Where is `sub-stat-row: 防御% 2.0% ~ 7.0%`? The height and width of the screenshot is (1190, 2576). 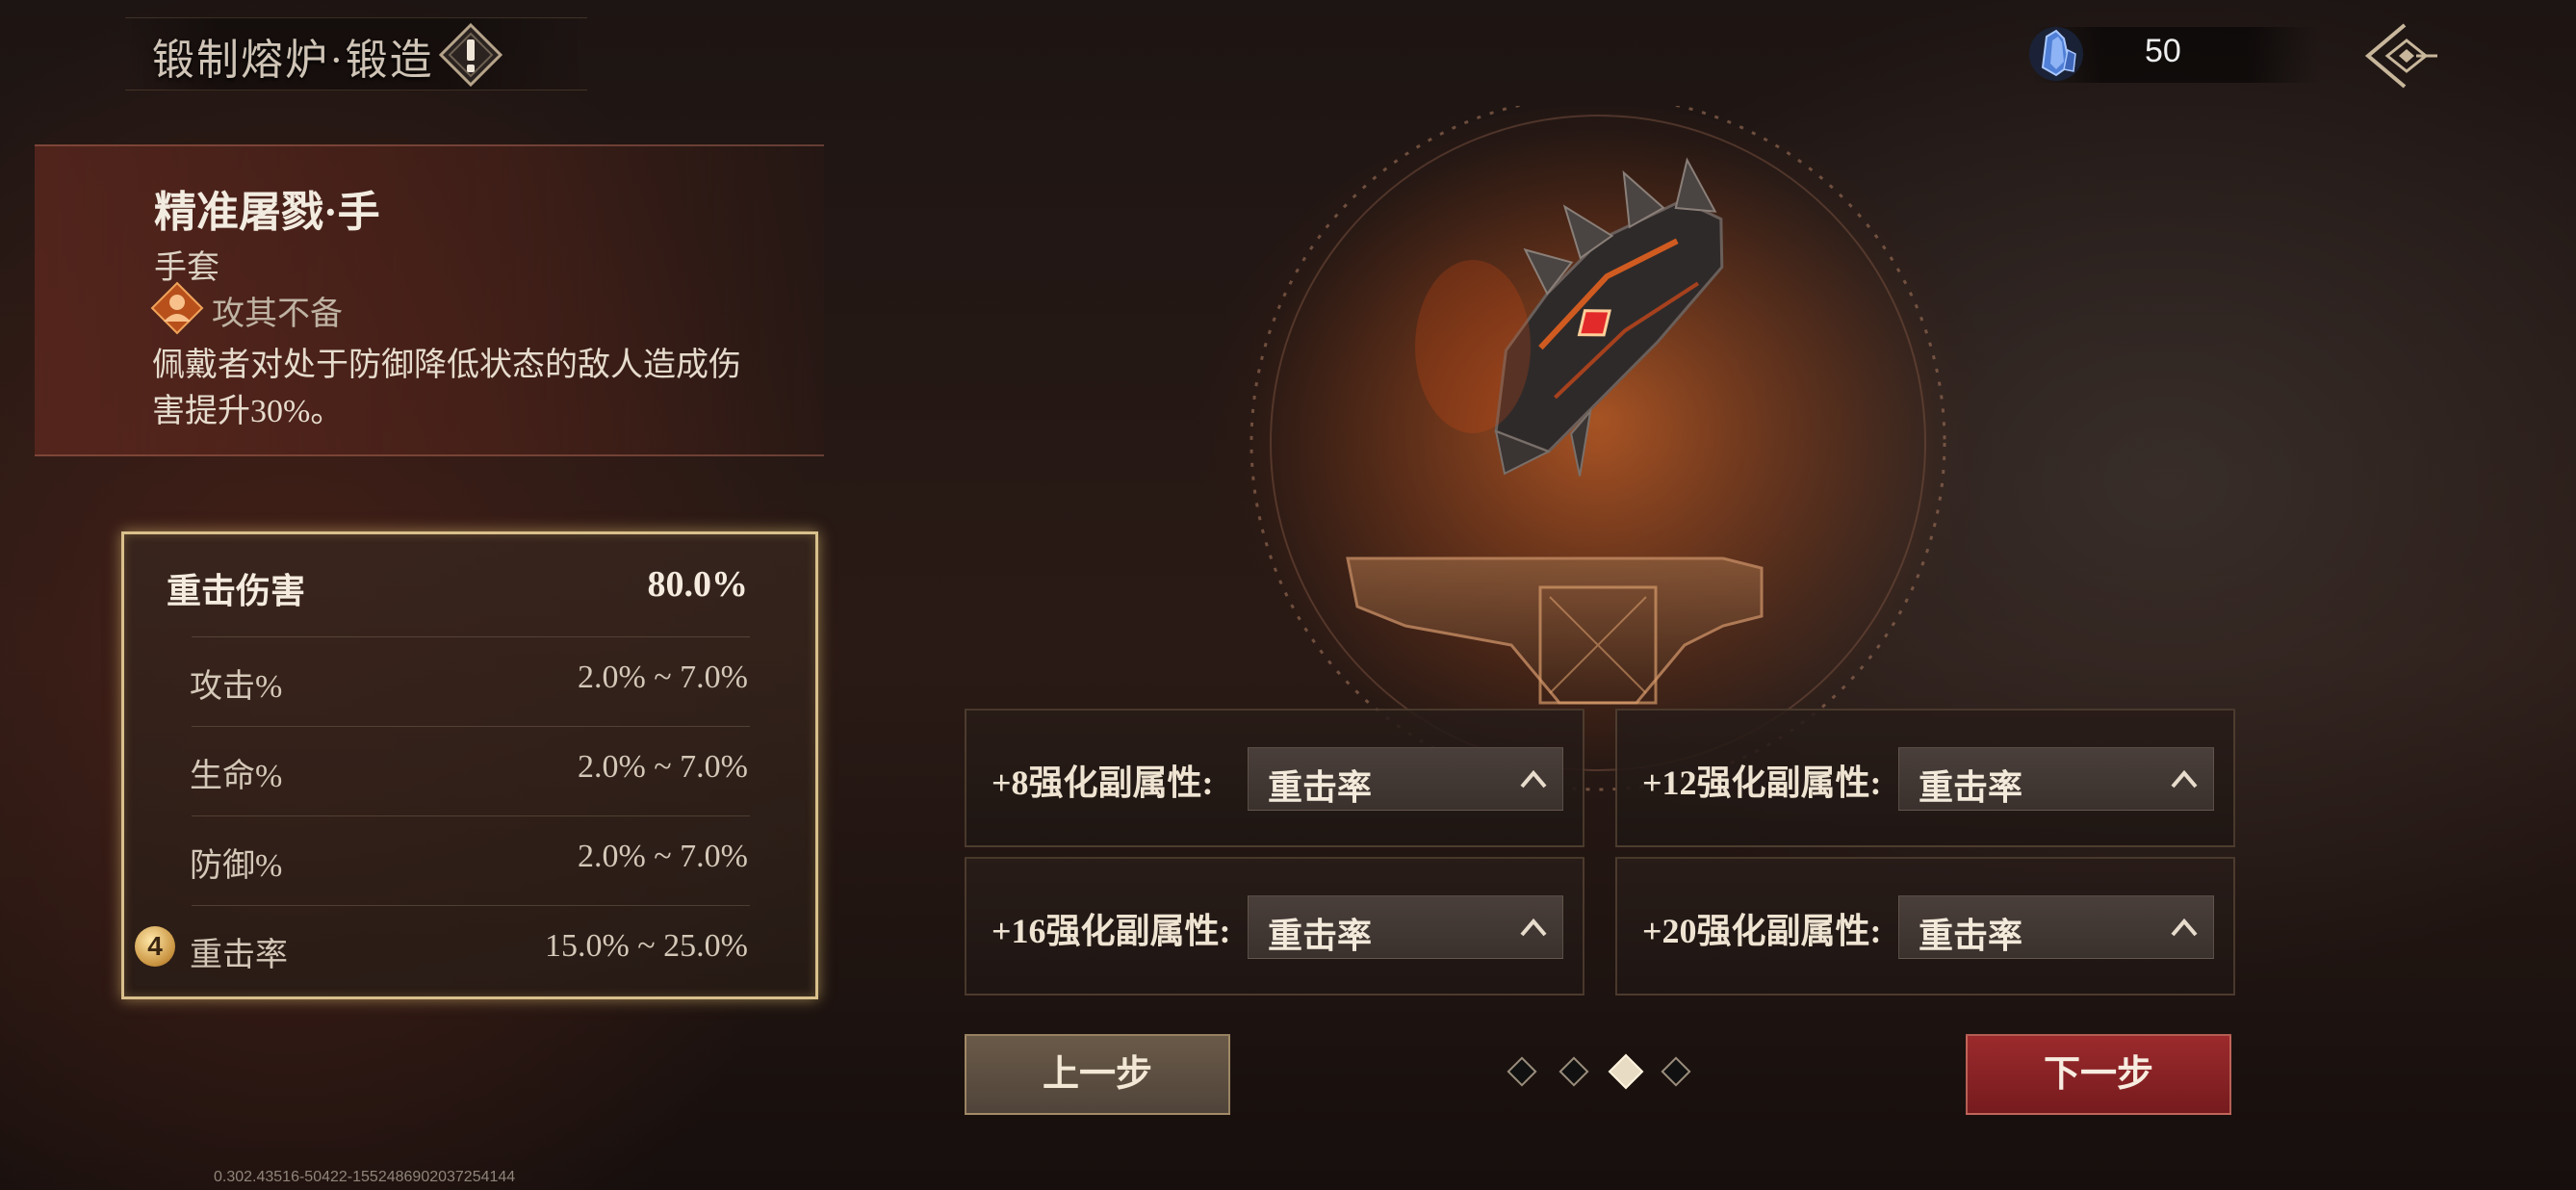
sub-stat-row: 防御% 2.0% ~ 7.0% is located at coordinates (470, 860).